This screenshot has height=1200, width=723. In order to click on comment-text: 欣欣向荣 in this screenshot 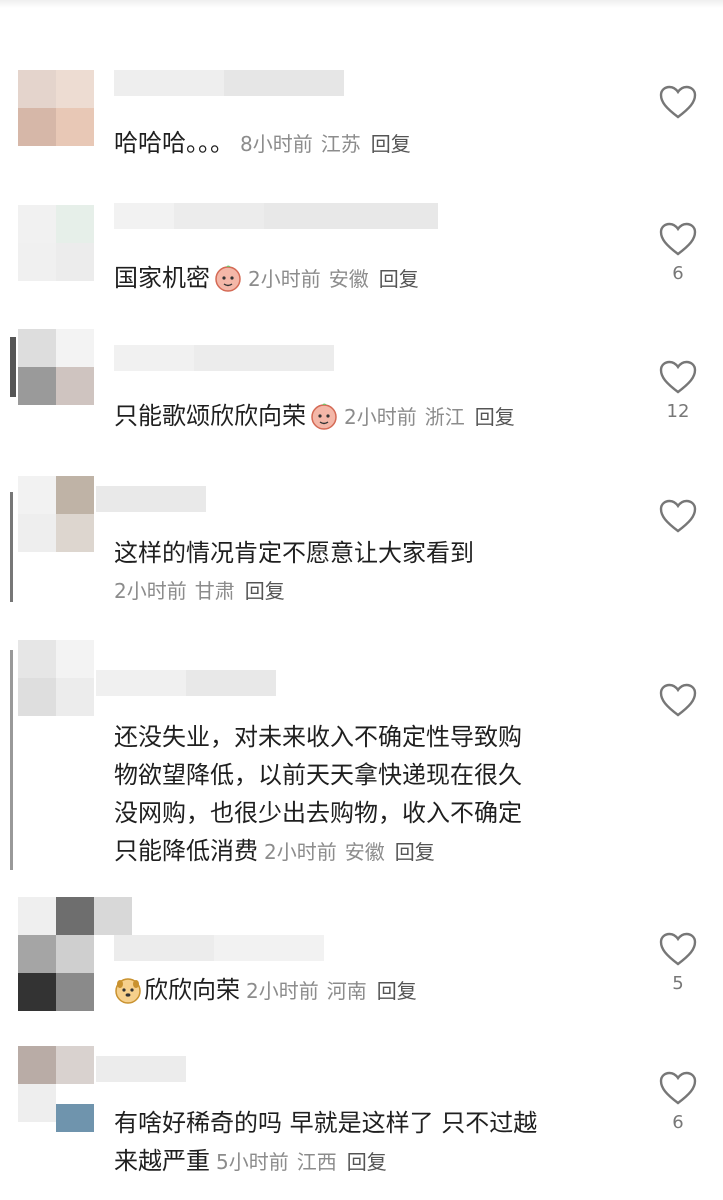, I will do `click(192, 990)`.